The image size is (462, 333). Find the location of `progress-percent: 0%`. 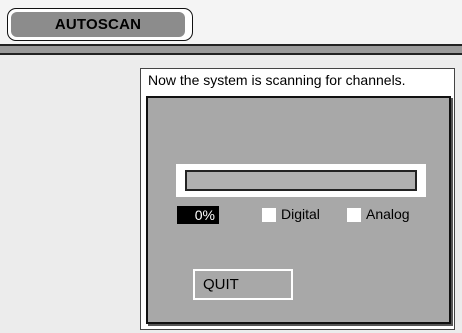

progress-percent: 0% is located at coordinates (198, 215).